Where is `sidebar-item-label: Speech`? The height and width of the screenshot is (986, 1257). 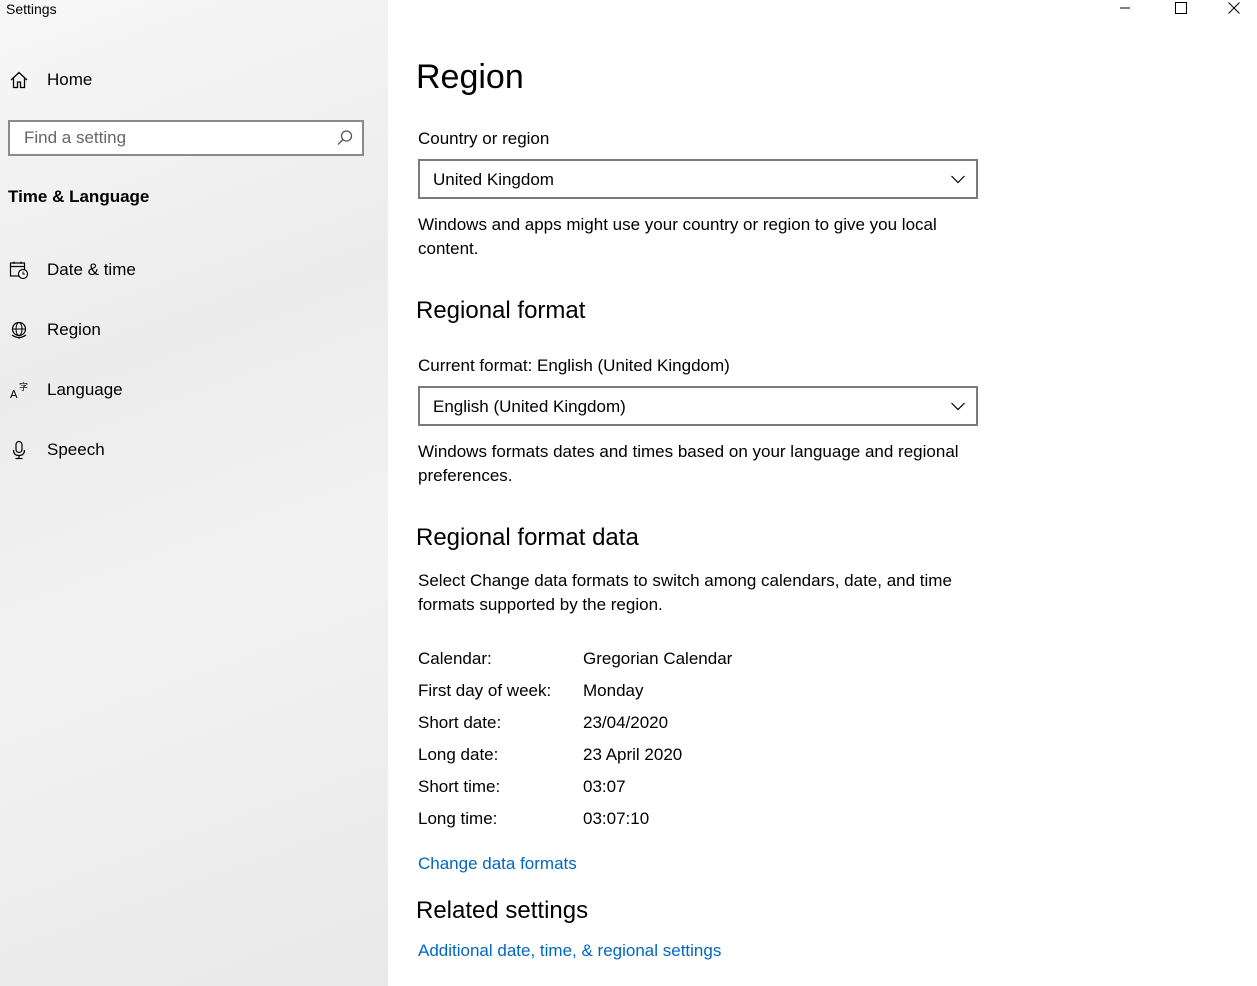
sidebar-item-label: Speech is located at coordinates (76, 449).